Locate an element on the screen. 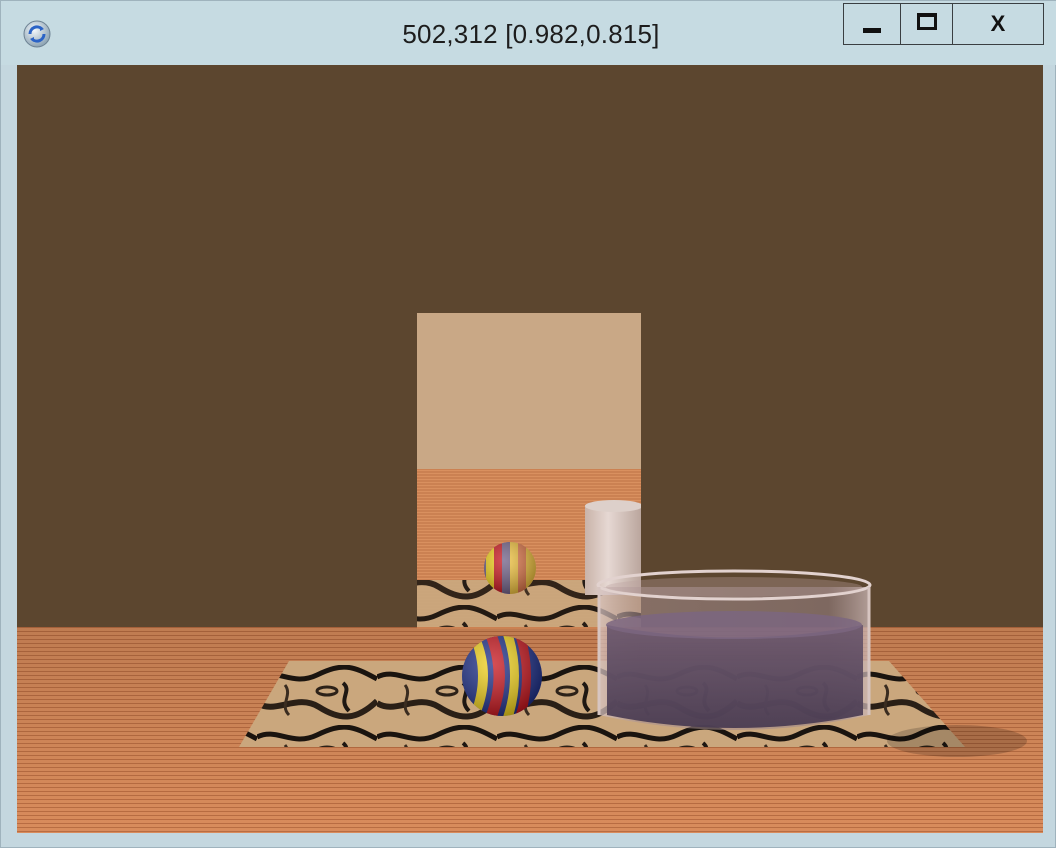 Image resolution: width=1056 pixels, height=848 pixels. close-icon: X is located at coordinates (998, 23).